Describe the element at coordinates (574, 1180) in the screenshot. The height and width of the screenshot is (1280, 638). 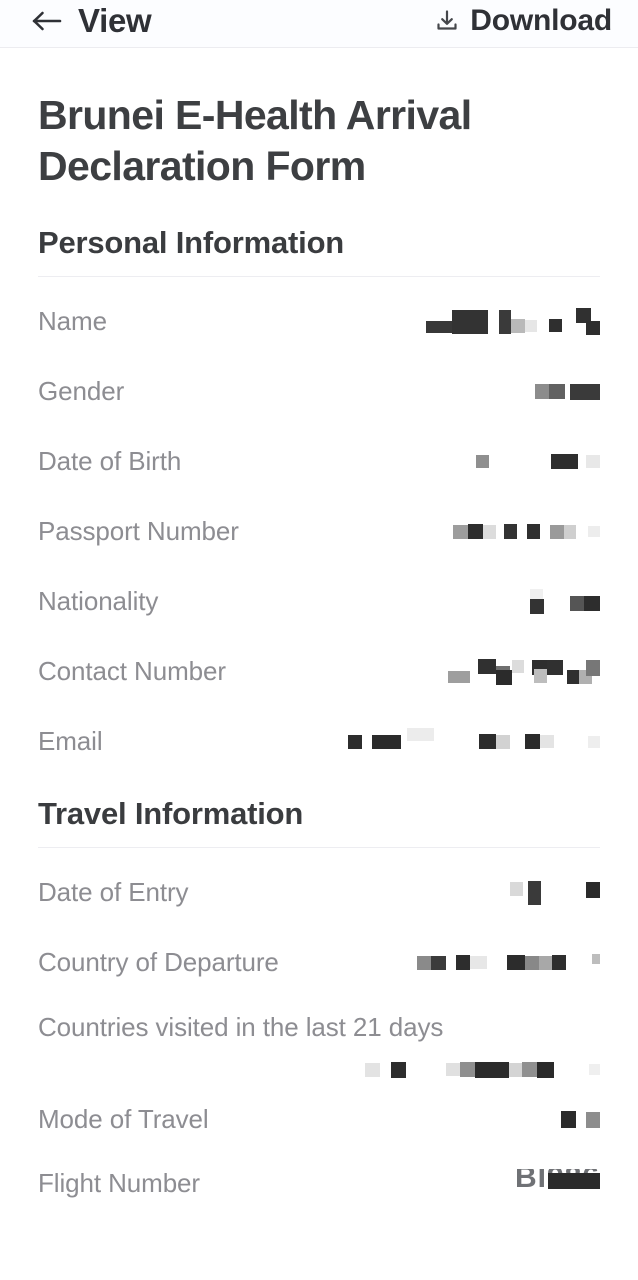
I see `redaction-block` at that location.